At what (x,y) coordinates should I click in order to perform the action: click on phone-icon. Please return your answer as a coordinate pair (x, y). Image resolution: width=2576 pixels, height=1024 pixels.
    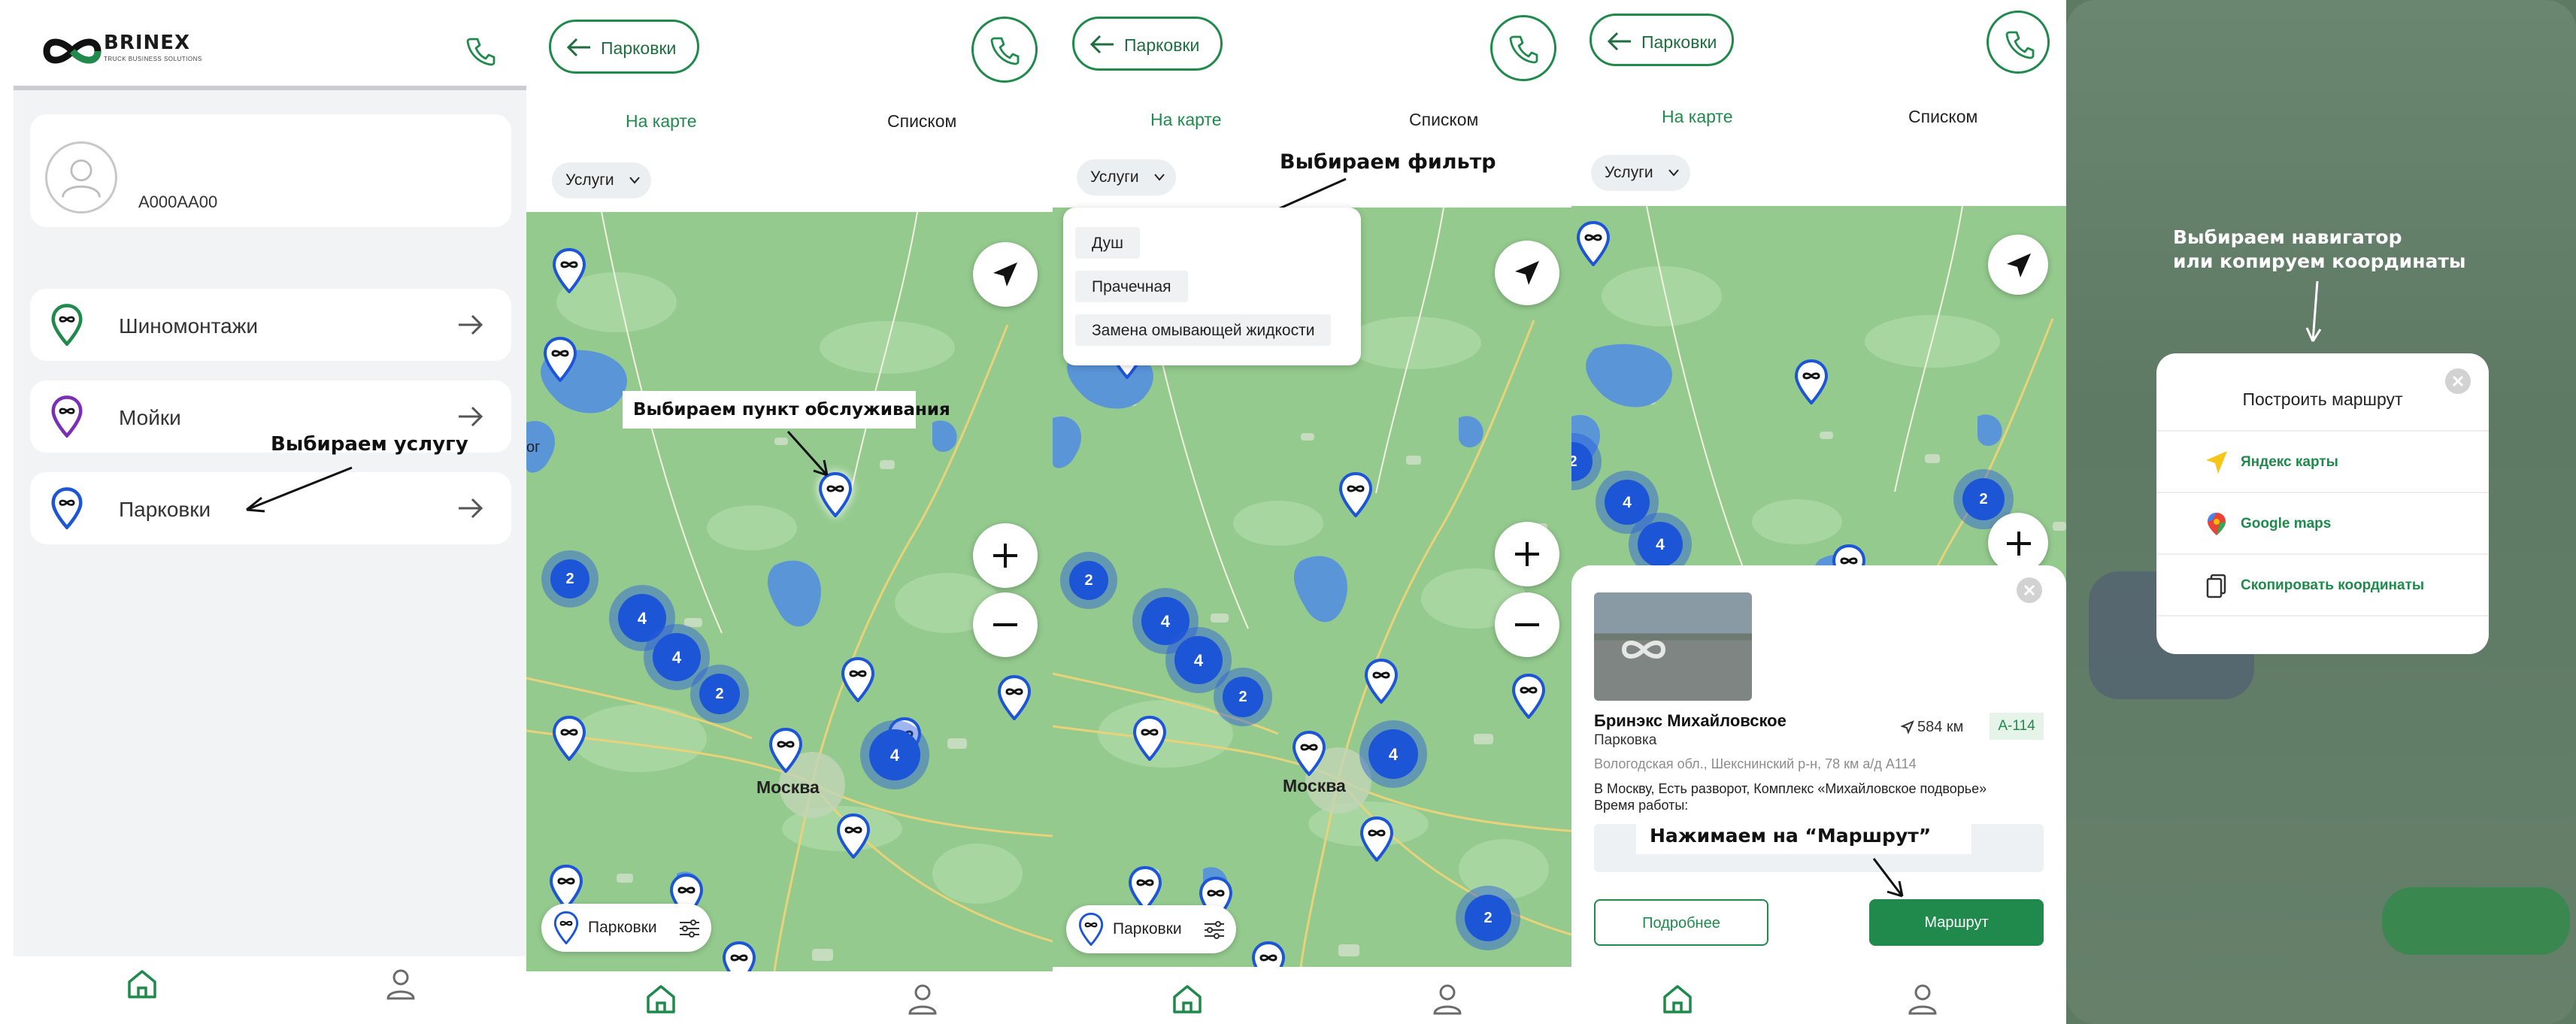
    Looking at the image, I should click on (481, 51).